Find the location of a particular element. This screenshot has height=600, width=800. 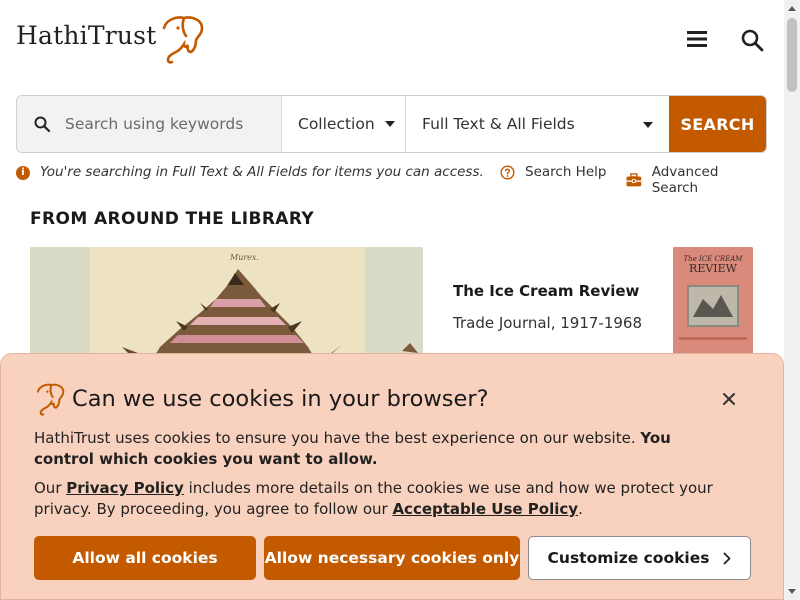

advanced-search-label: Advanced Search is located at coordinates (685, 180).